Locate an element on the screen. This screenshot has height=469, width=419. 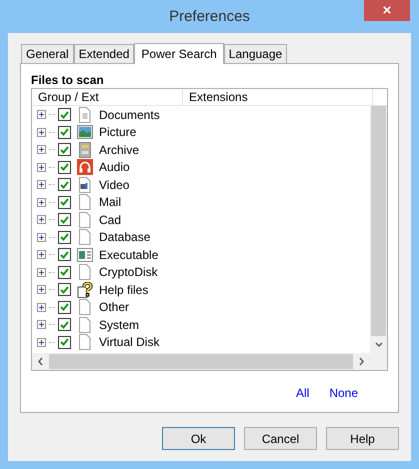
list-item-label: Virtual Disk is located at coordinates (129, 342).